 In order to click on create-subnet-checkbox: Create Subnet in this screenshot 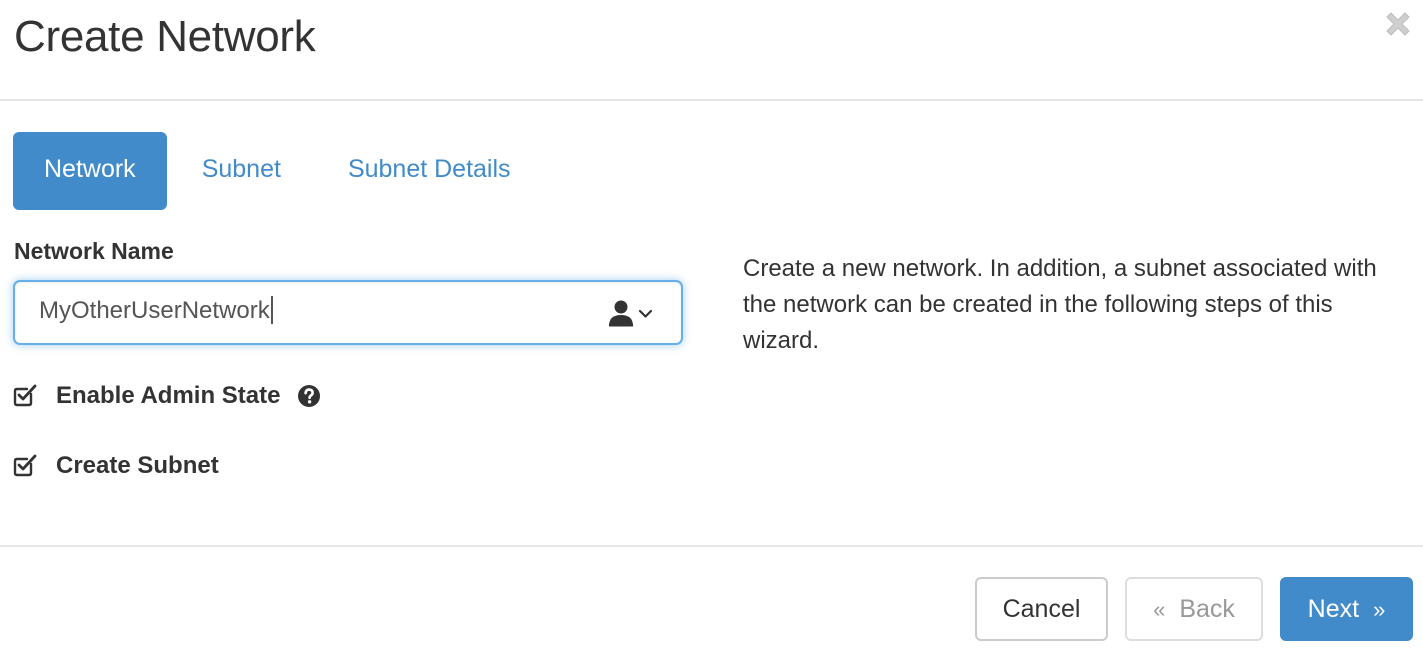, I will do `click(115, 466)`.